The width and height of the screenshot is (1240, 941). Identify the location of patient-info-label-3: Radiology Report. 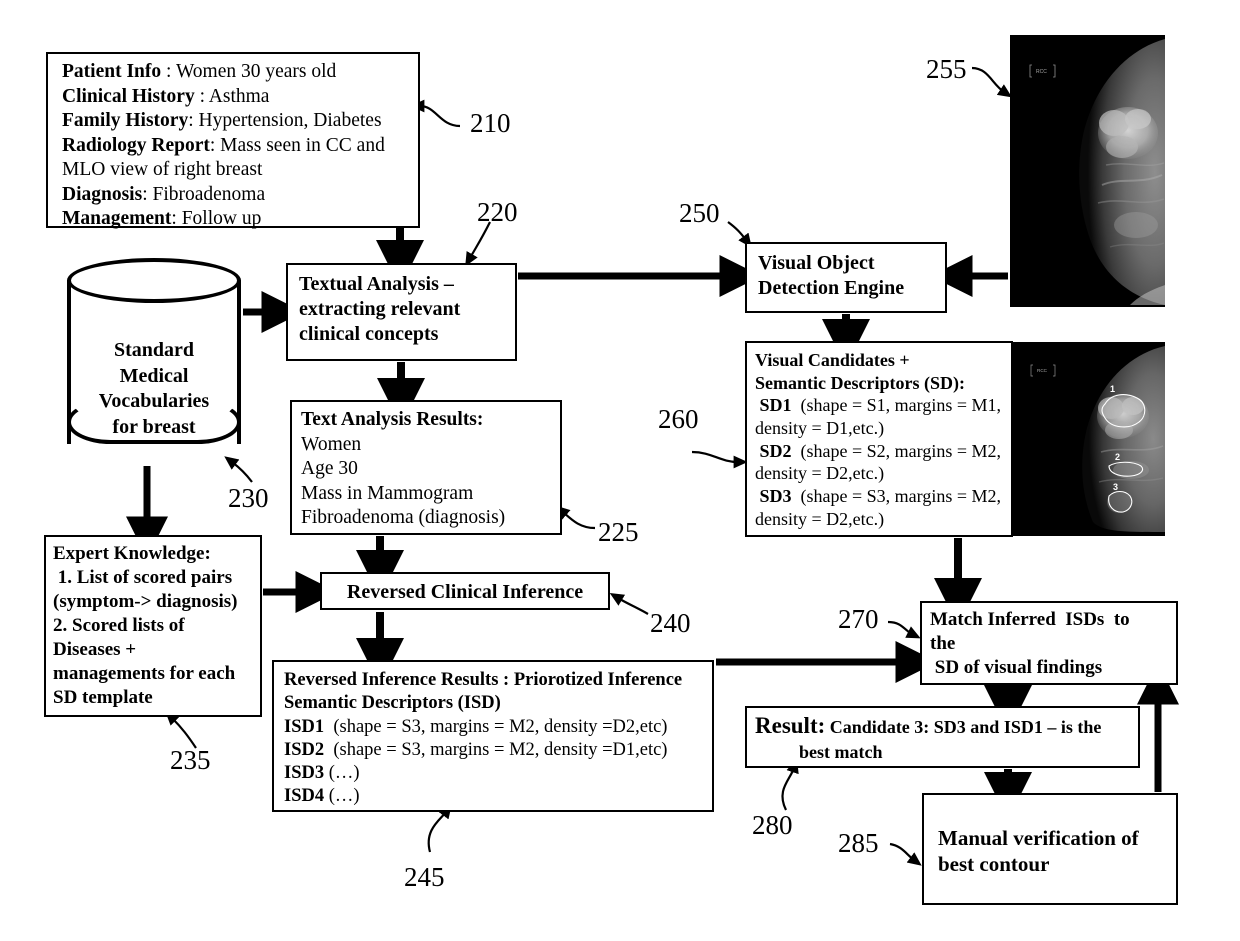
(136, 145).